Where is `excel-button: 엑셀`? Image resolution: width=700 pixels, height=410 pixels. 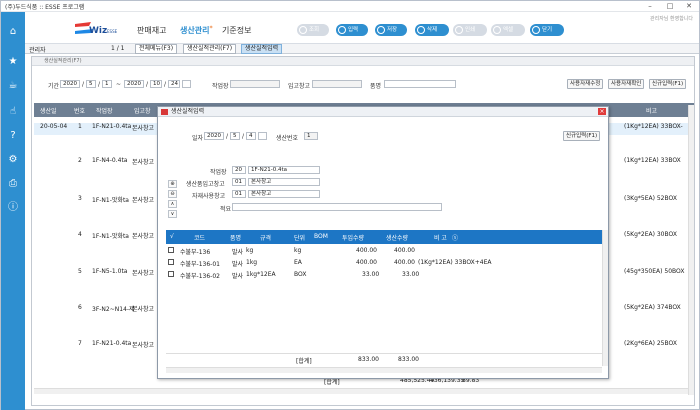
excel-button: 엑셀 is located at coordinates (508, 30).